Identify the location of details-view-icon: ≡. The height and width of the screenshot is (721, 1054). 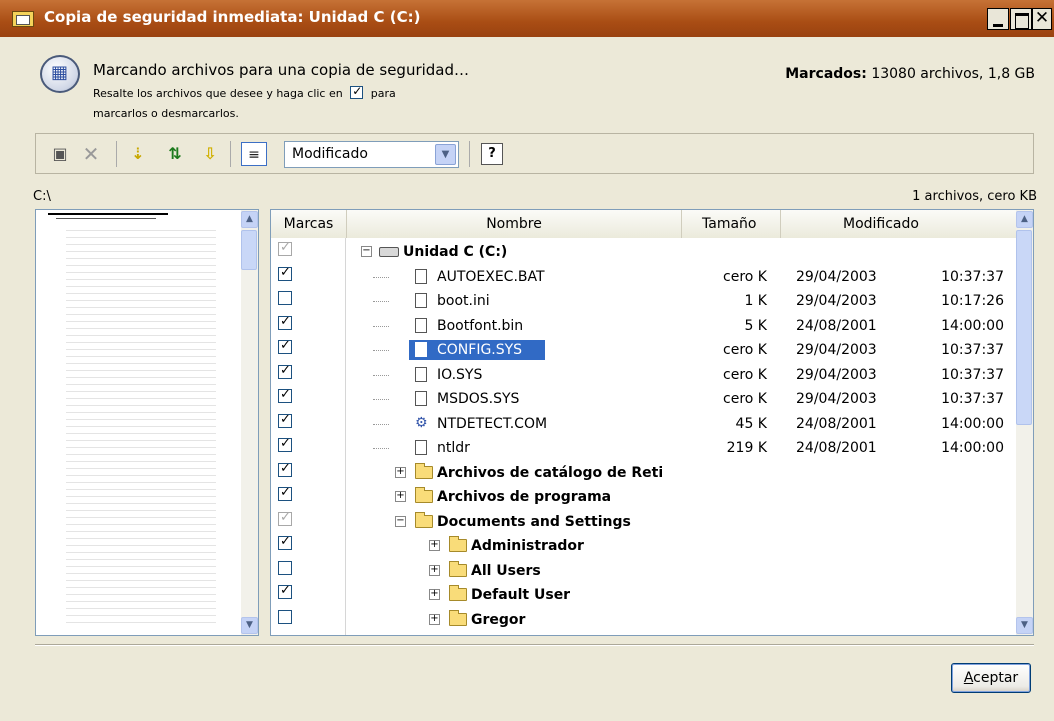
(254, 154).